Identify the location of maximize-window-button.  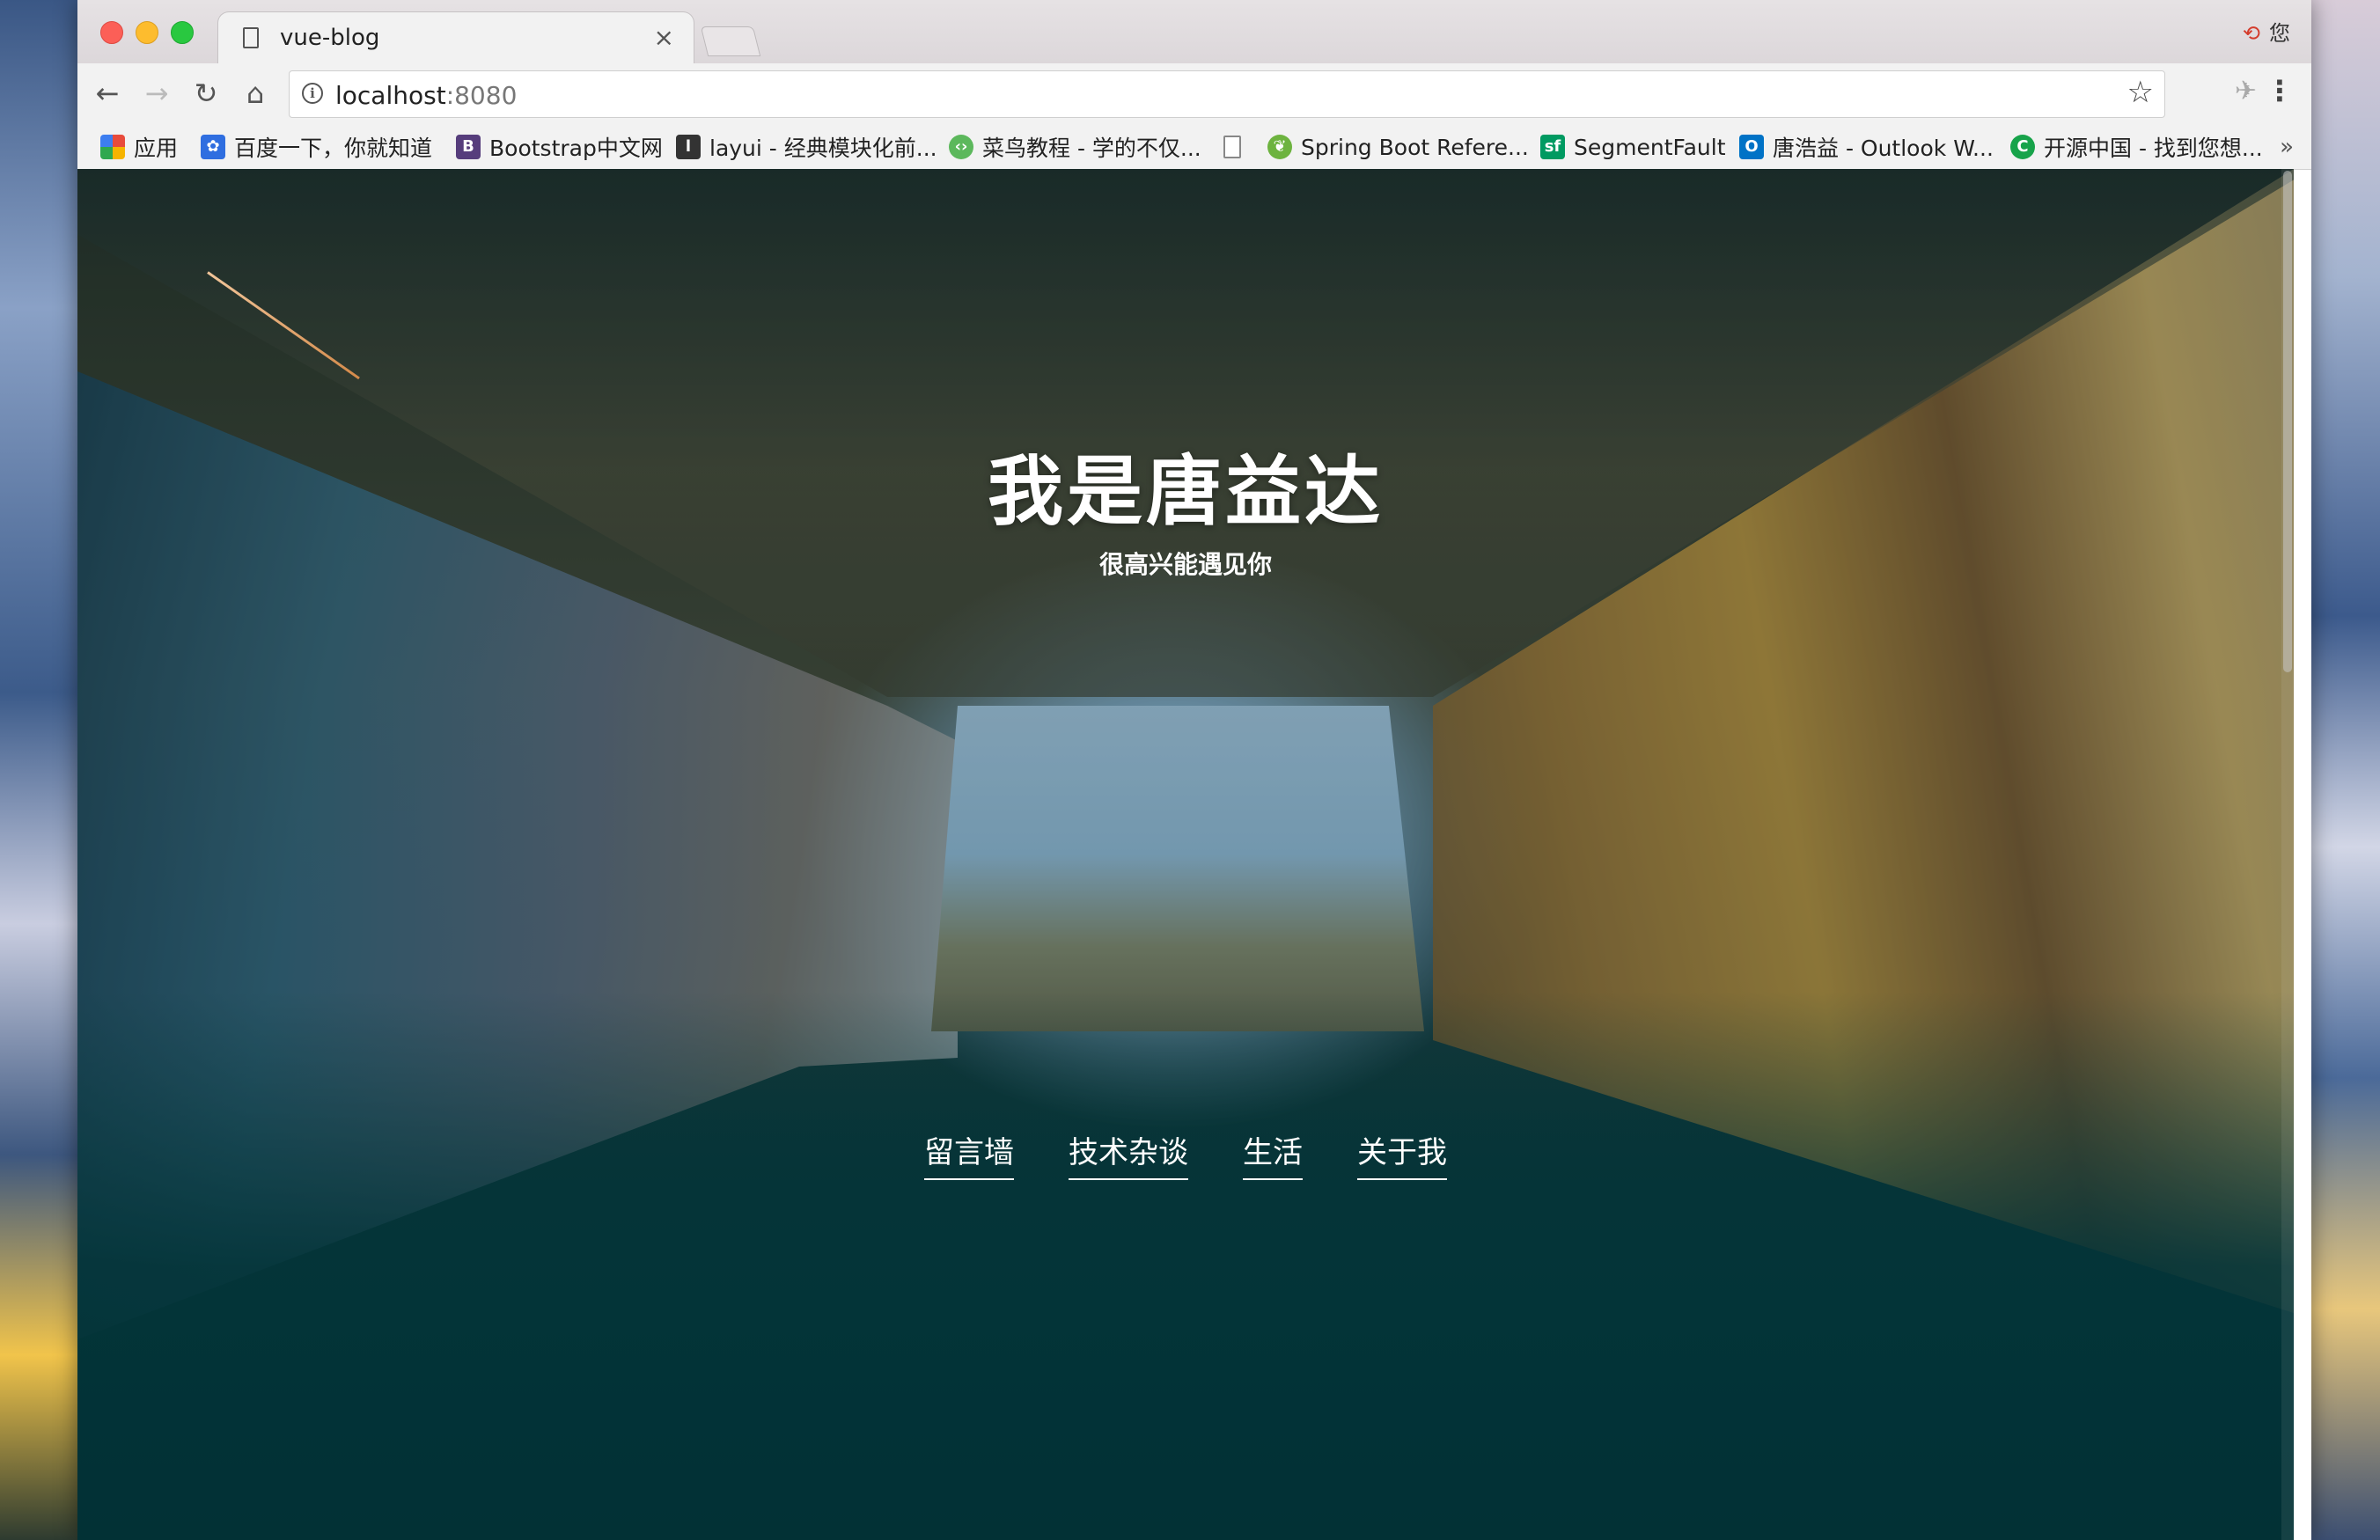
(182, 33).